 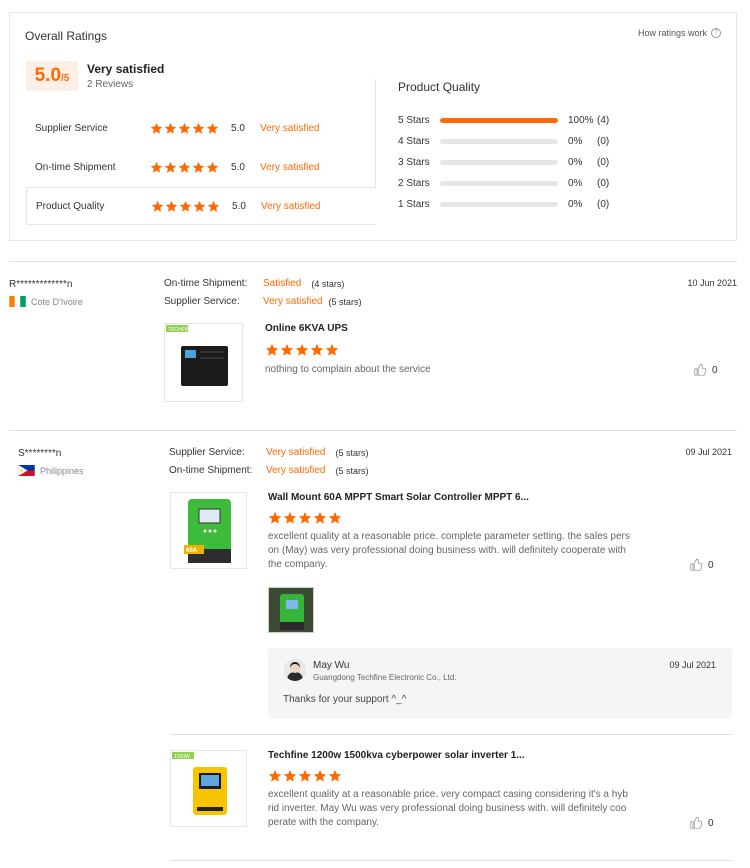 I want to click on rating-row-label: Product Quality, so click(x=70, y=206).